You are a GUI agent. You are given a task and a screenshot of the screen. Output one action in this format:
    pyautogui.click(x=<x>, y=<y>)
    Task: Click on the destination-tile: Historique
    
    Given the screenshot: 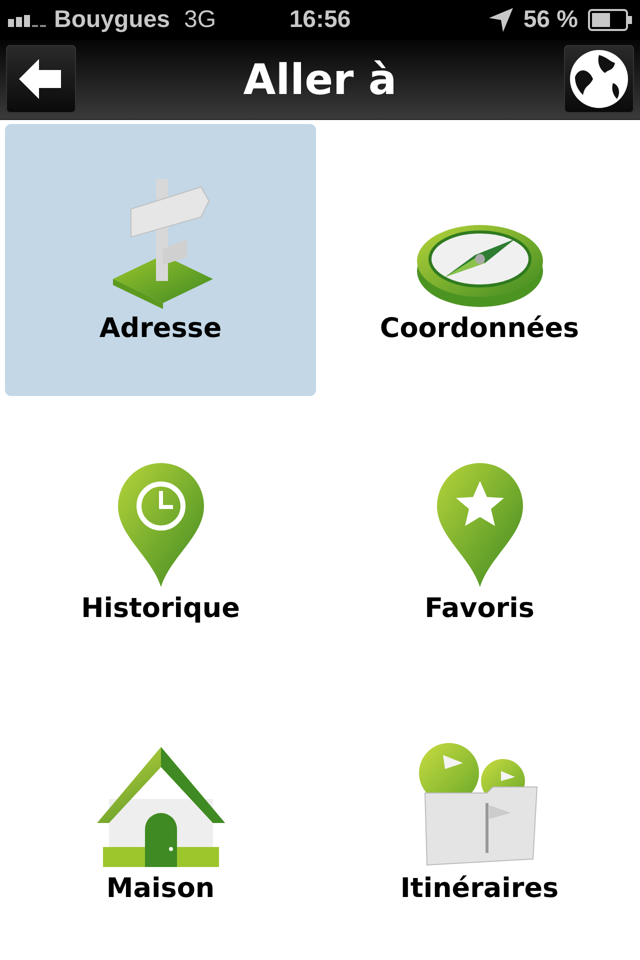 What is the action you would take?
    pyautogui.click(x=160, y=540)
    